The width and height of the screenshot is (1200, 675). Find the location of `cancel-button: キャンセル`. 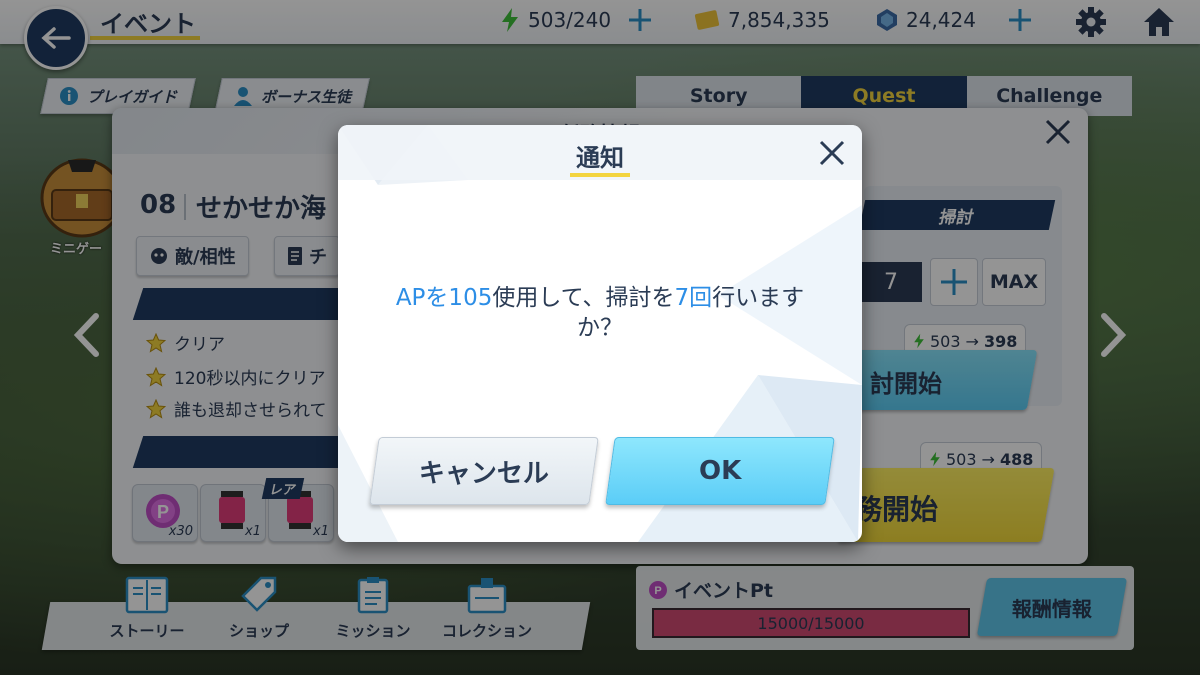

cancel-button: キャンセル is located at coordinates (484, 471).